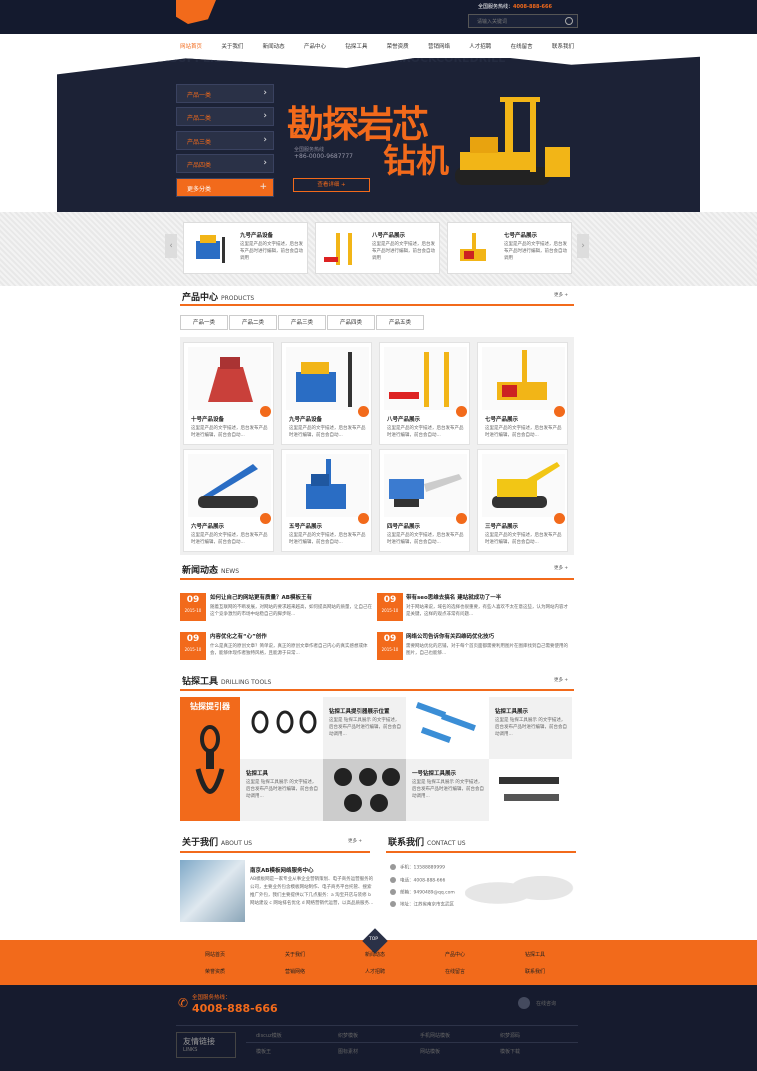  Describe the element at coordinates (434, 774) in the screenshot. I see `tool-title: 一号钻探工具展示` at that location.